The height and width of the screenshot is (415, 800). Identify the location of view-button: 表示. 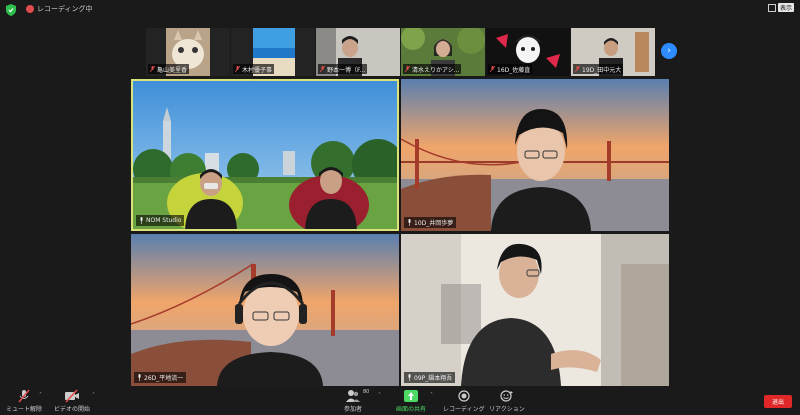
(780, 7).